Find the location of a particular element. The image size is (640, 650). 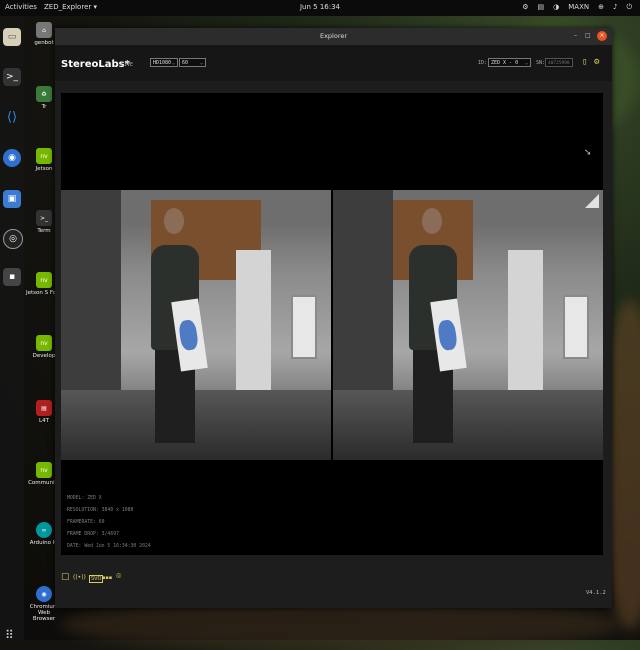

version-label: V4.1.2 is located at coordinates (596, 593).